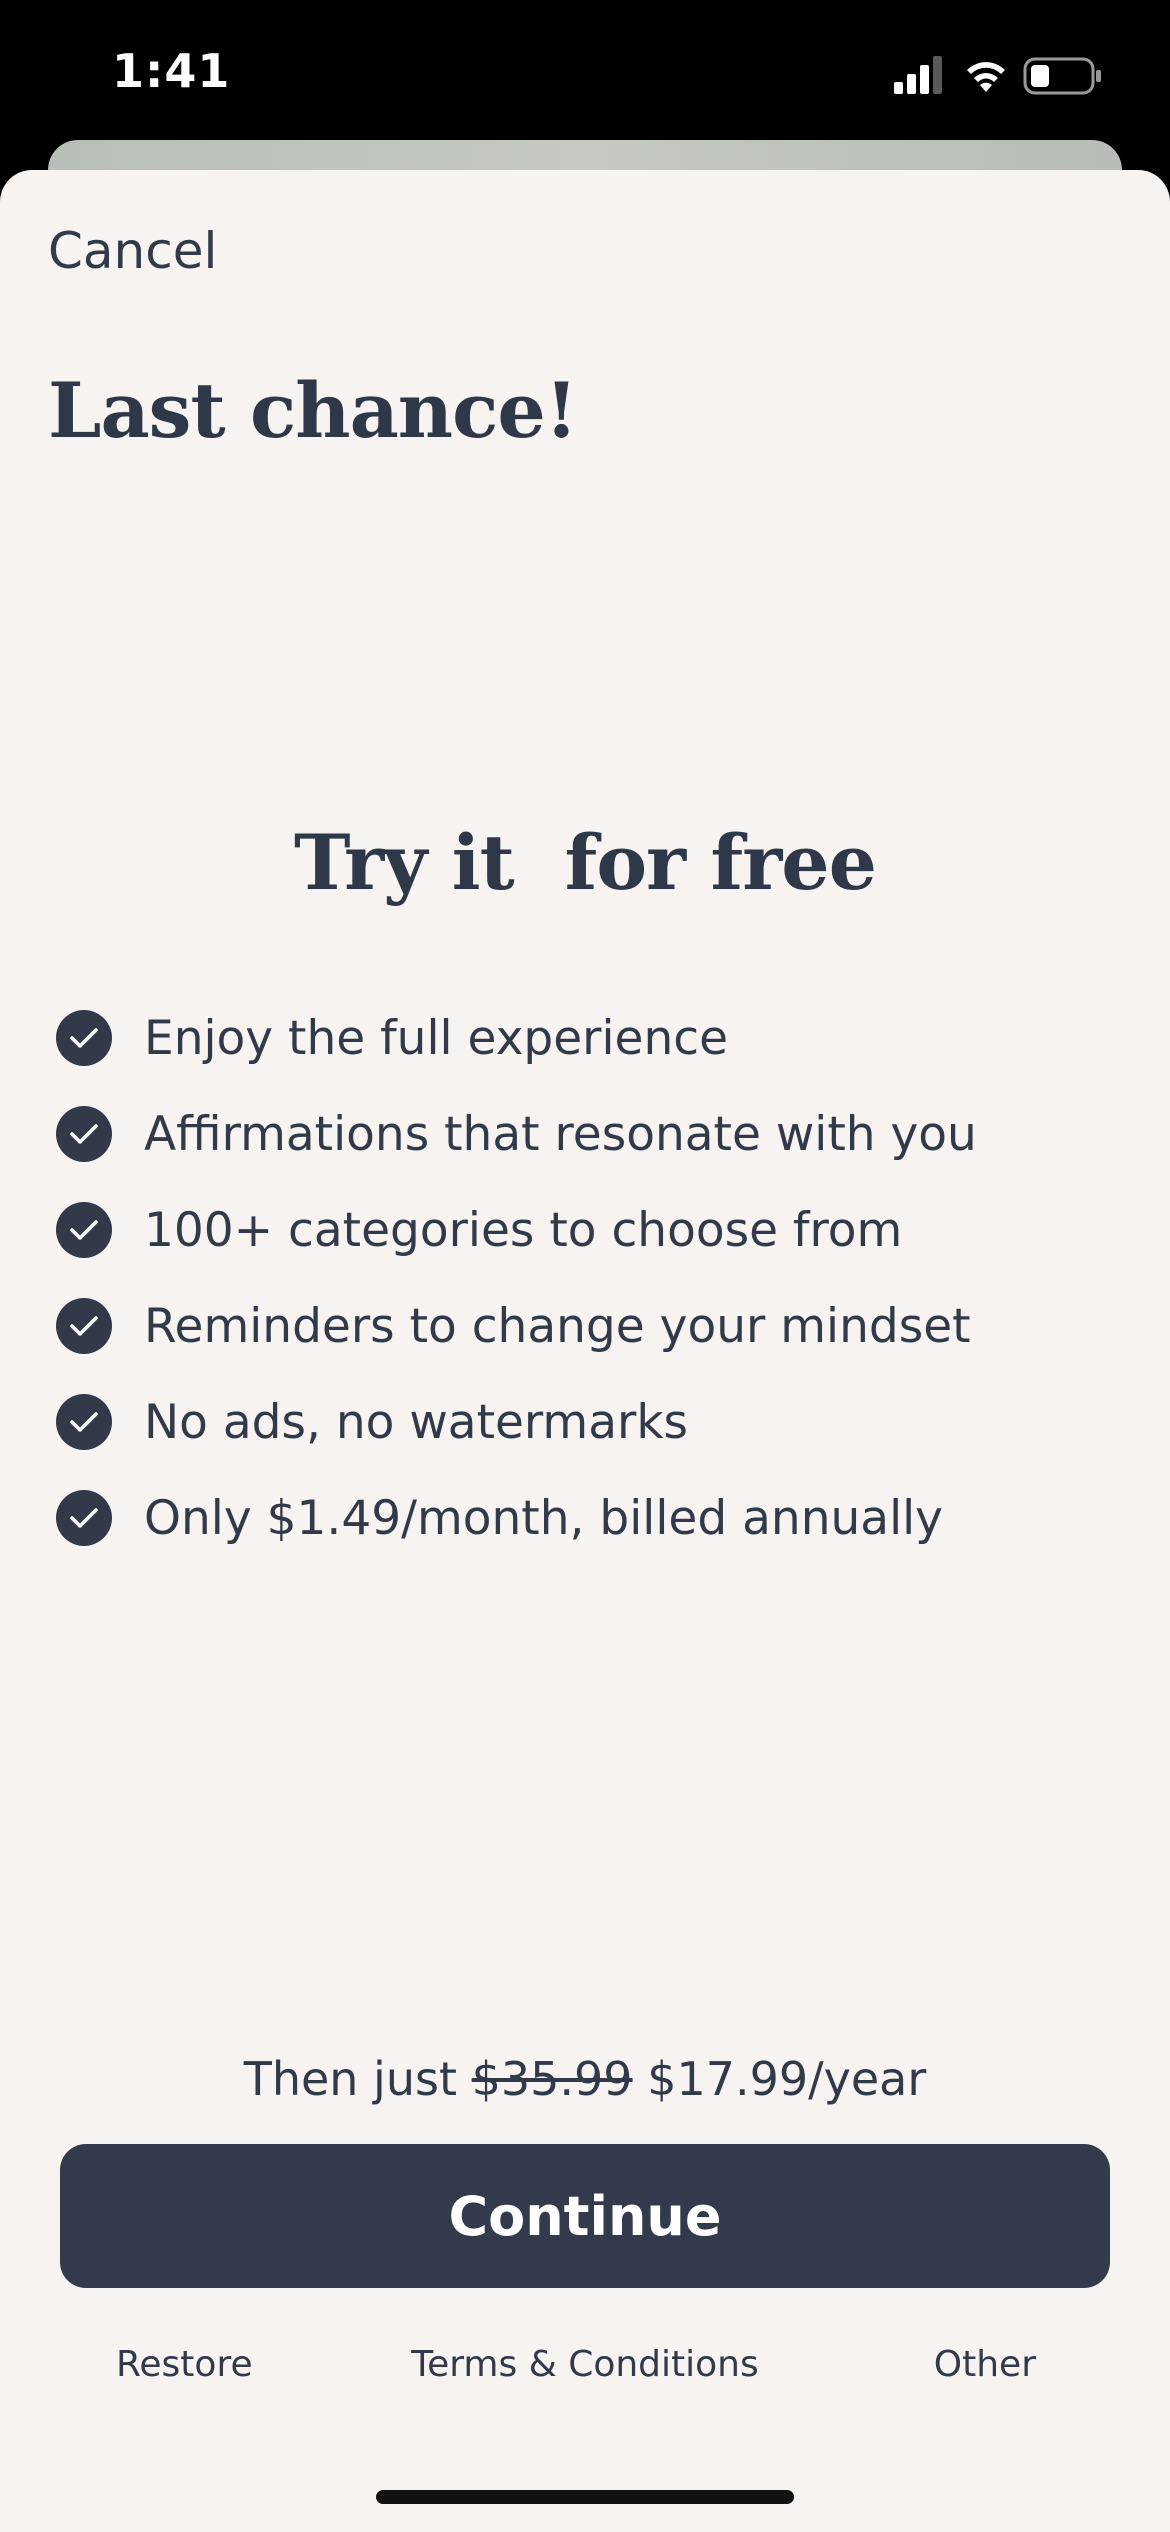  Describe the element at coordinates (313, 410) in the screenshot. I see `page-title: Last chance!` at that location.